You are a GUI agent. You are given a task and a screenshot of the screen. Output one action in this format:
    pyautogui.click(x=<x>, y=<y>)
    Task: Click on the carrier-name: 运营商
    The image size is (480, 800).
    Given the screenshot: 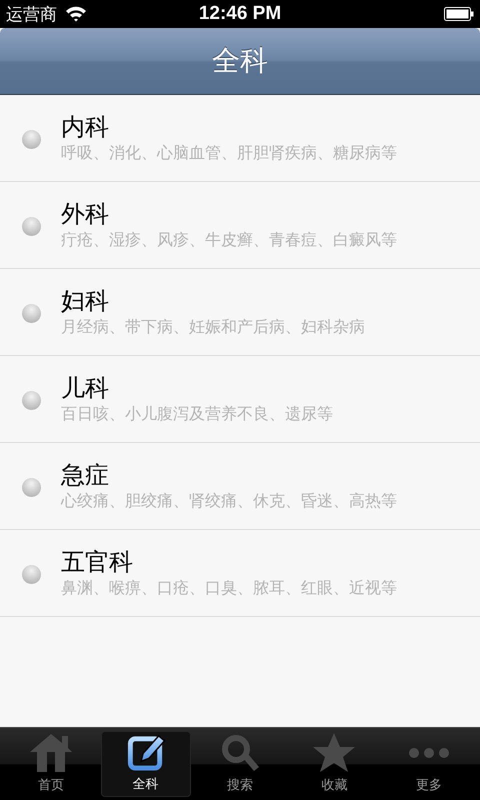 What is the action you would take?
    pyautogui.click(x=31, y=15)
    